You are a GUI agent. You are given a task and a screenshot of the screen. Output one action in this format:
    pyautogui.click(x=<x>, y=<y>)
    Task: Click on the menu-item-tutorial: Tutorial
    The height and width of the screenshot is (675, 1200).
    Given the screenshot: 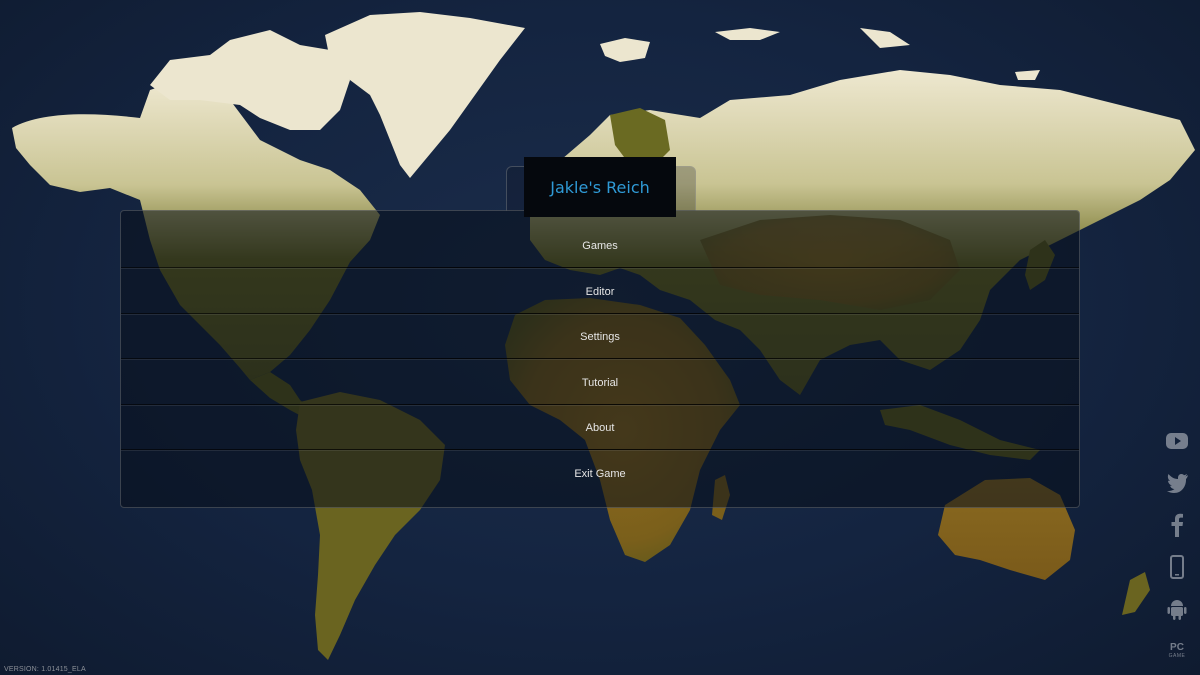 What is the action you would take?
    pyautogui.click(x=600, y=382)
    